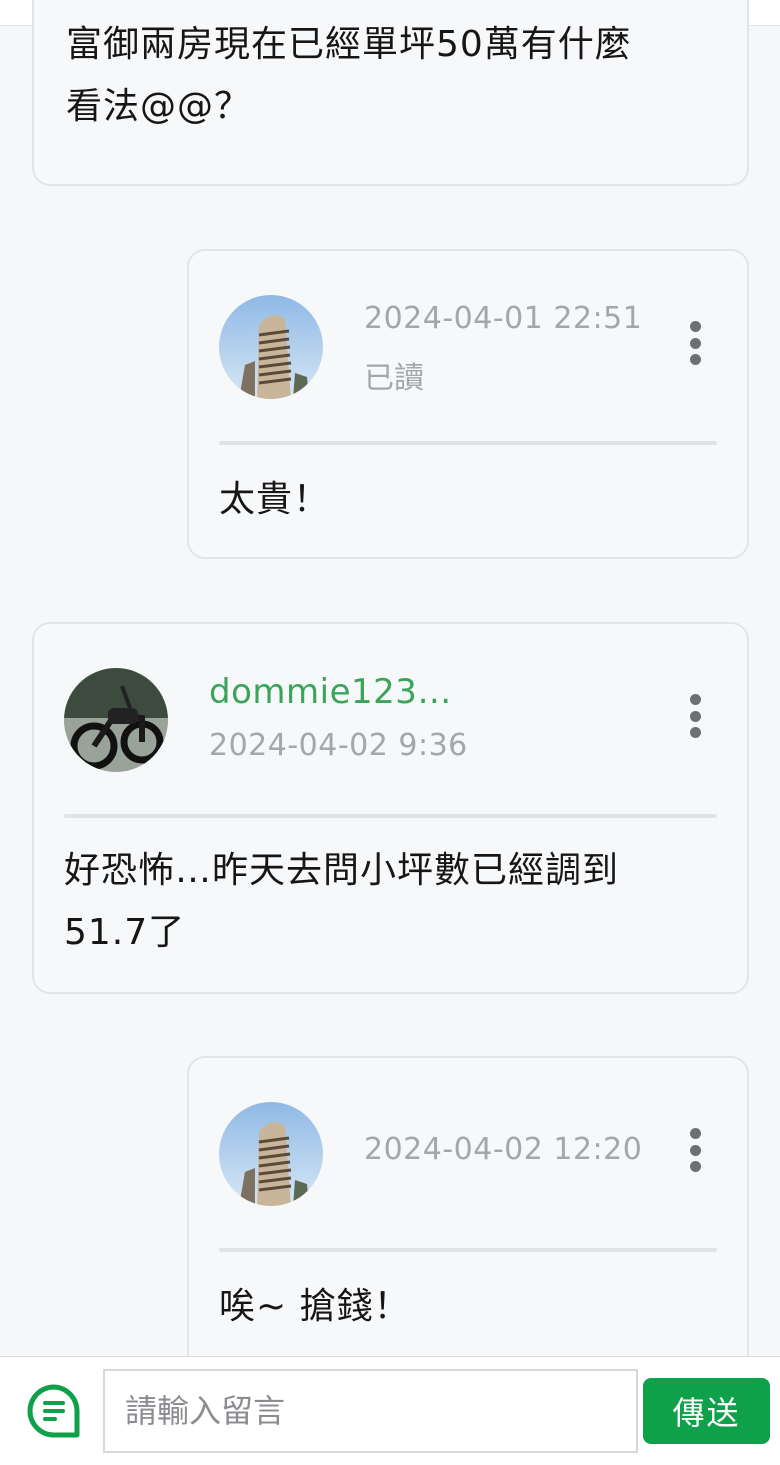 This screenshot has height=1465, width=780. What do you see at coordinates (275, 499) in the screenshot?
I see `reply-text: 太貴！` at bounding box center [275, 499].